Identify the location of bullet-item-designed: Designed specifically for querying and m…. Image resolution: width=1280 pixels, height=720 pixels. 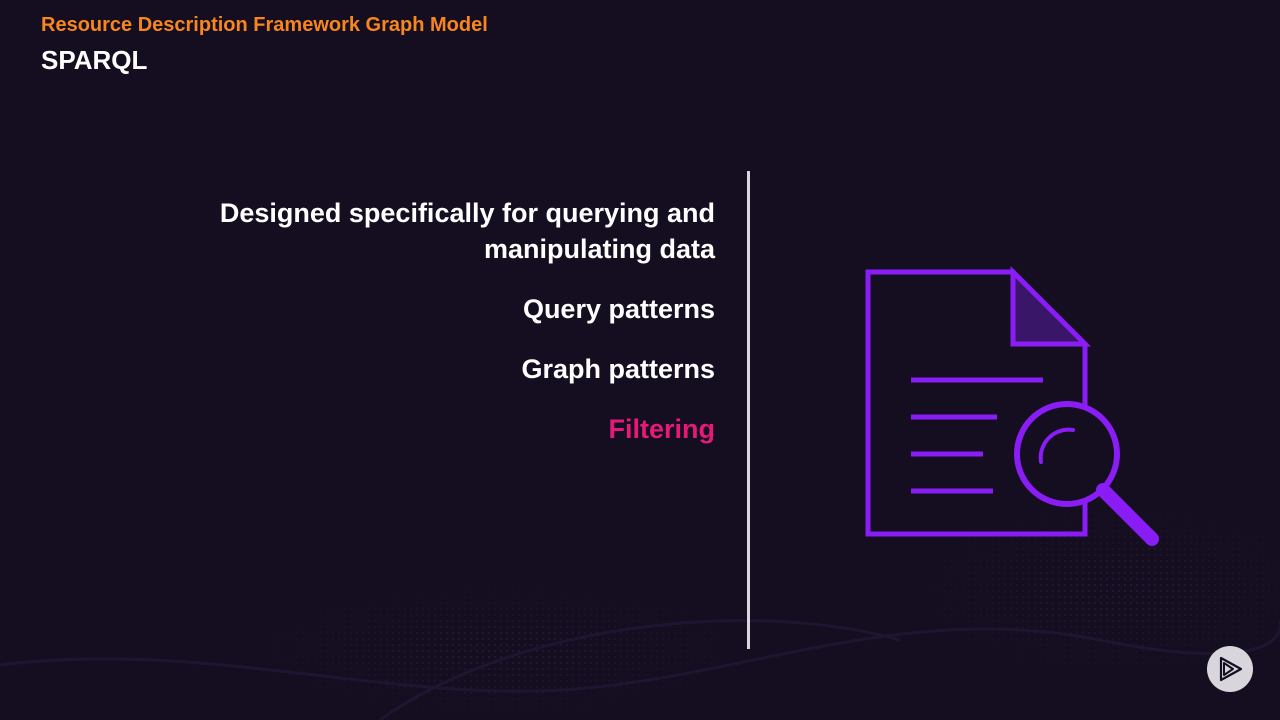
(405, 231).